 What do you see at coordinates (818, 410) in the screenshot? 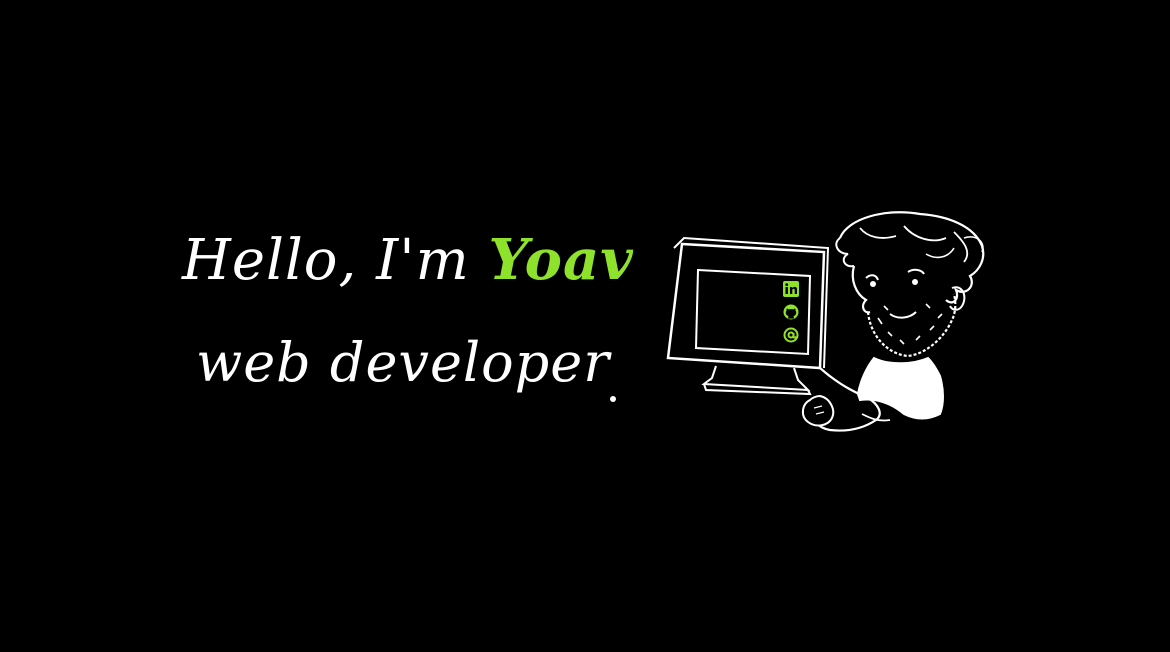
I see `mouse-icon` at bounding box center [818, 410].